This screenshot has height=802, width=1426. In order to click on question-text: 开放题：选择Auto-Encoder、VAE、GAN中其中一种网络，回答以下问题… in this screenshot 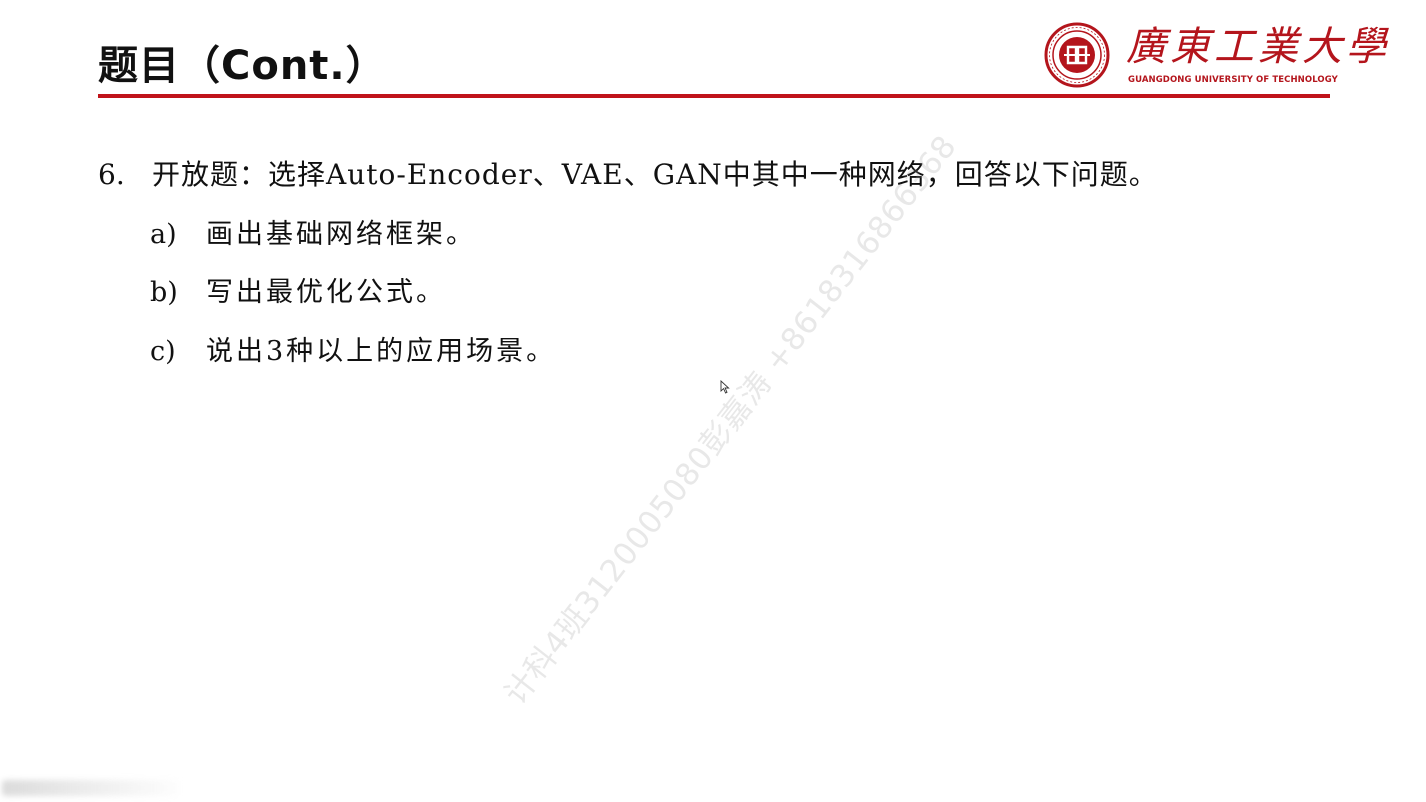, I will do `click(655, 174)`.